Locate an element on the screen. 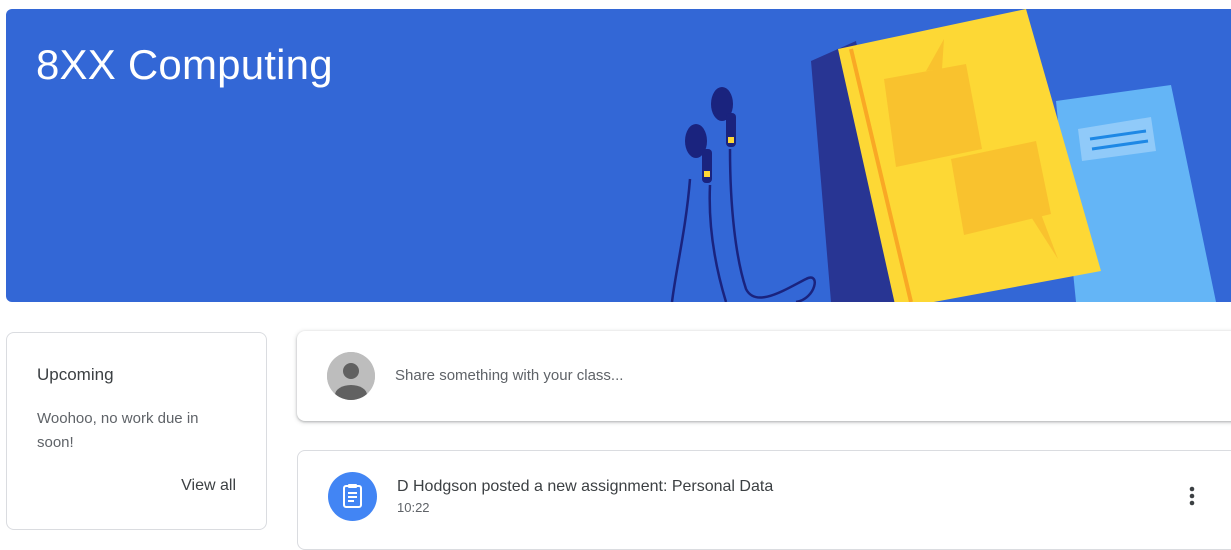  view-all-link: View all is located at coordinates (208, 486).